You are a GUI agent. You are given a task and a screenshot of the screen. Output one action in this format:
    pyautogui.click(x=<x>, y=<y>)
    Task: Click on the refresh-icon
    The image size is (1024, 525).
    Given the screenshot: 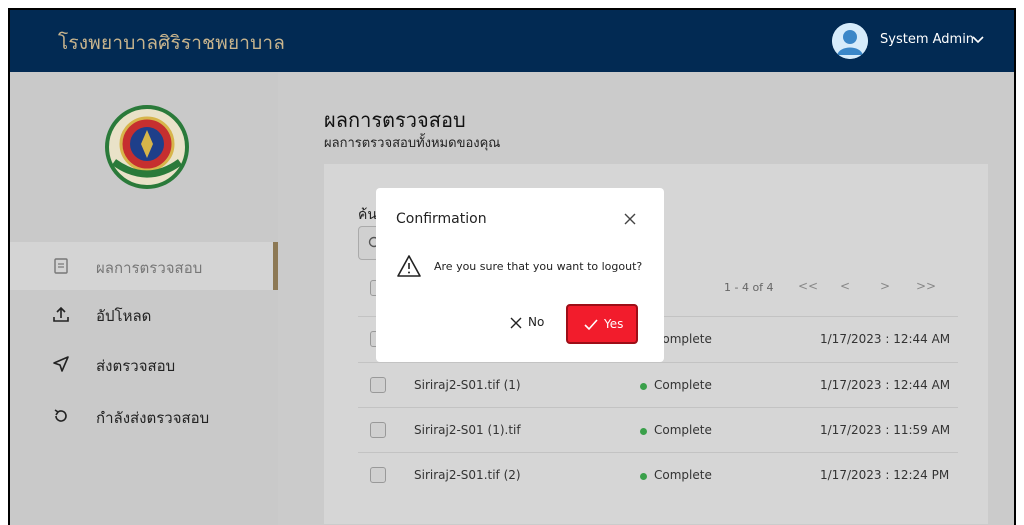 What is the action you would take?
    pyautogui.click(x=60, y=415)
    